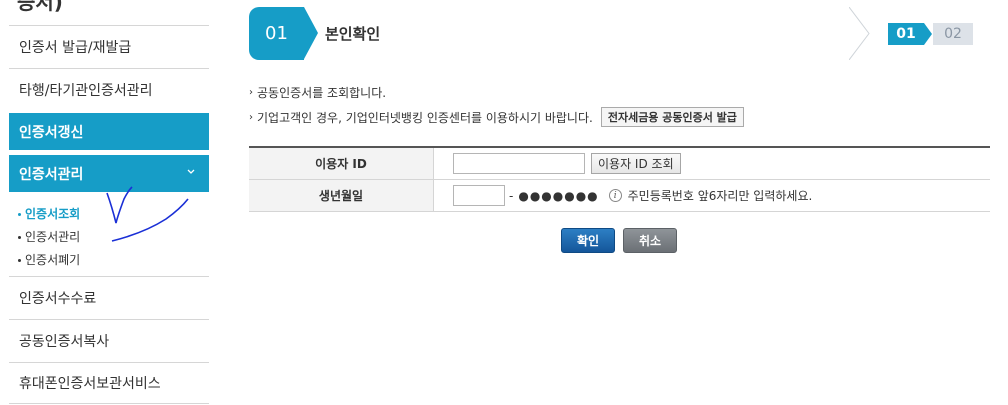 Image resolution: width=1008 pixels, height=405 pixels. What do you see at coordinates (147, 214) in the screenshot?
I see `handwritten-annotation` at bounding box center [147, 214].